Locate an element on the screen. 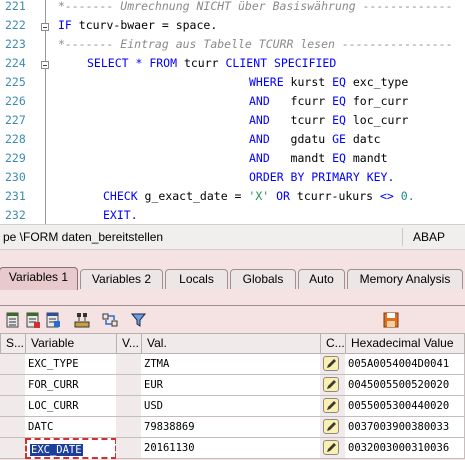 This screenshot has width=465, height=460. hex-value: 0032003000310036 is located at coordinates (399, 448).